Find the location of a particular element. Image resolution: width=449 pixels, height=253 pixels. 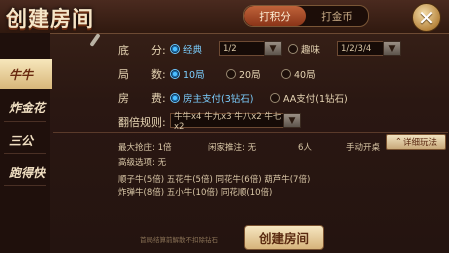

rounds-option-40: 40局 is located at coordinates (298, 74).